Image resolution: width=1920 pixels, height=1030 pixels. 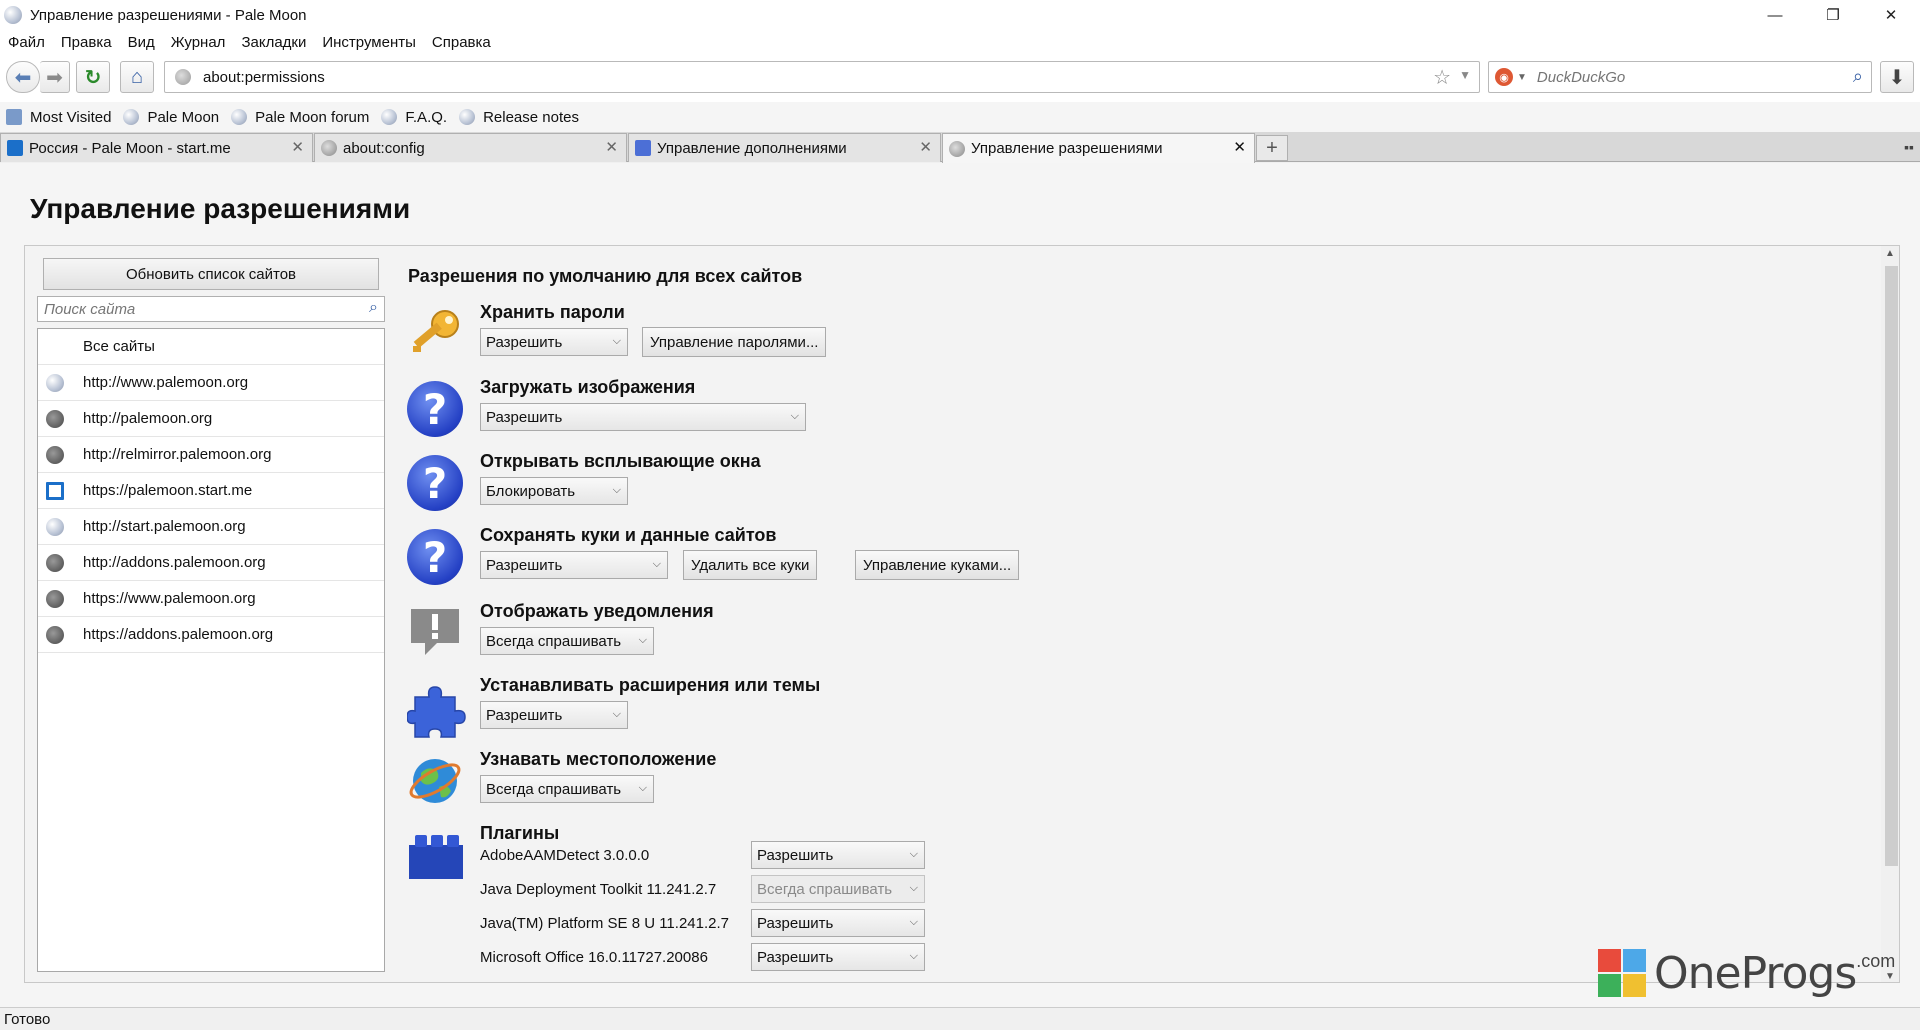 What do you see at coordinates (211, 527) in the screenshot?
I see `list-item: http://start.palemoon.org` at bounding box center [211, 527].